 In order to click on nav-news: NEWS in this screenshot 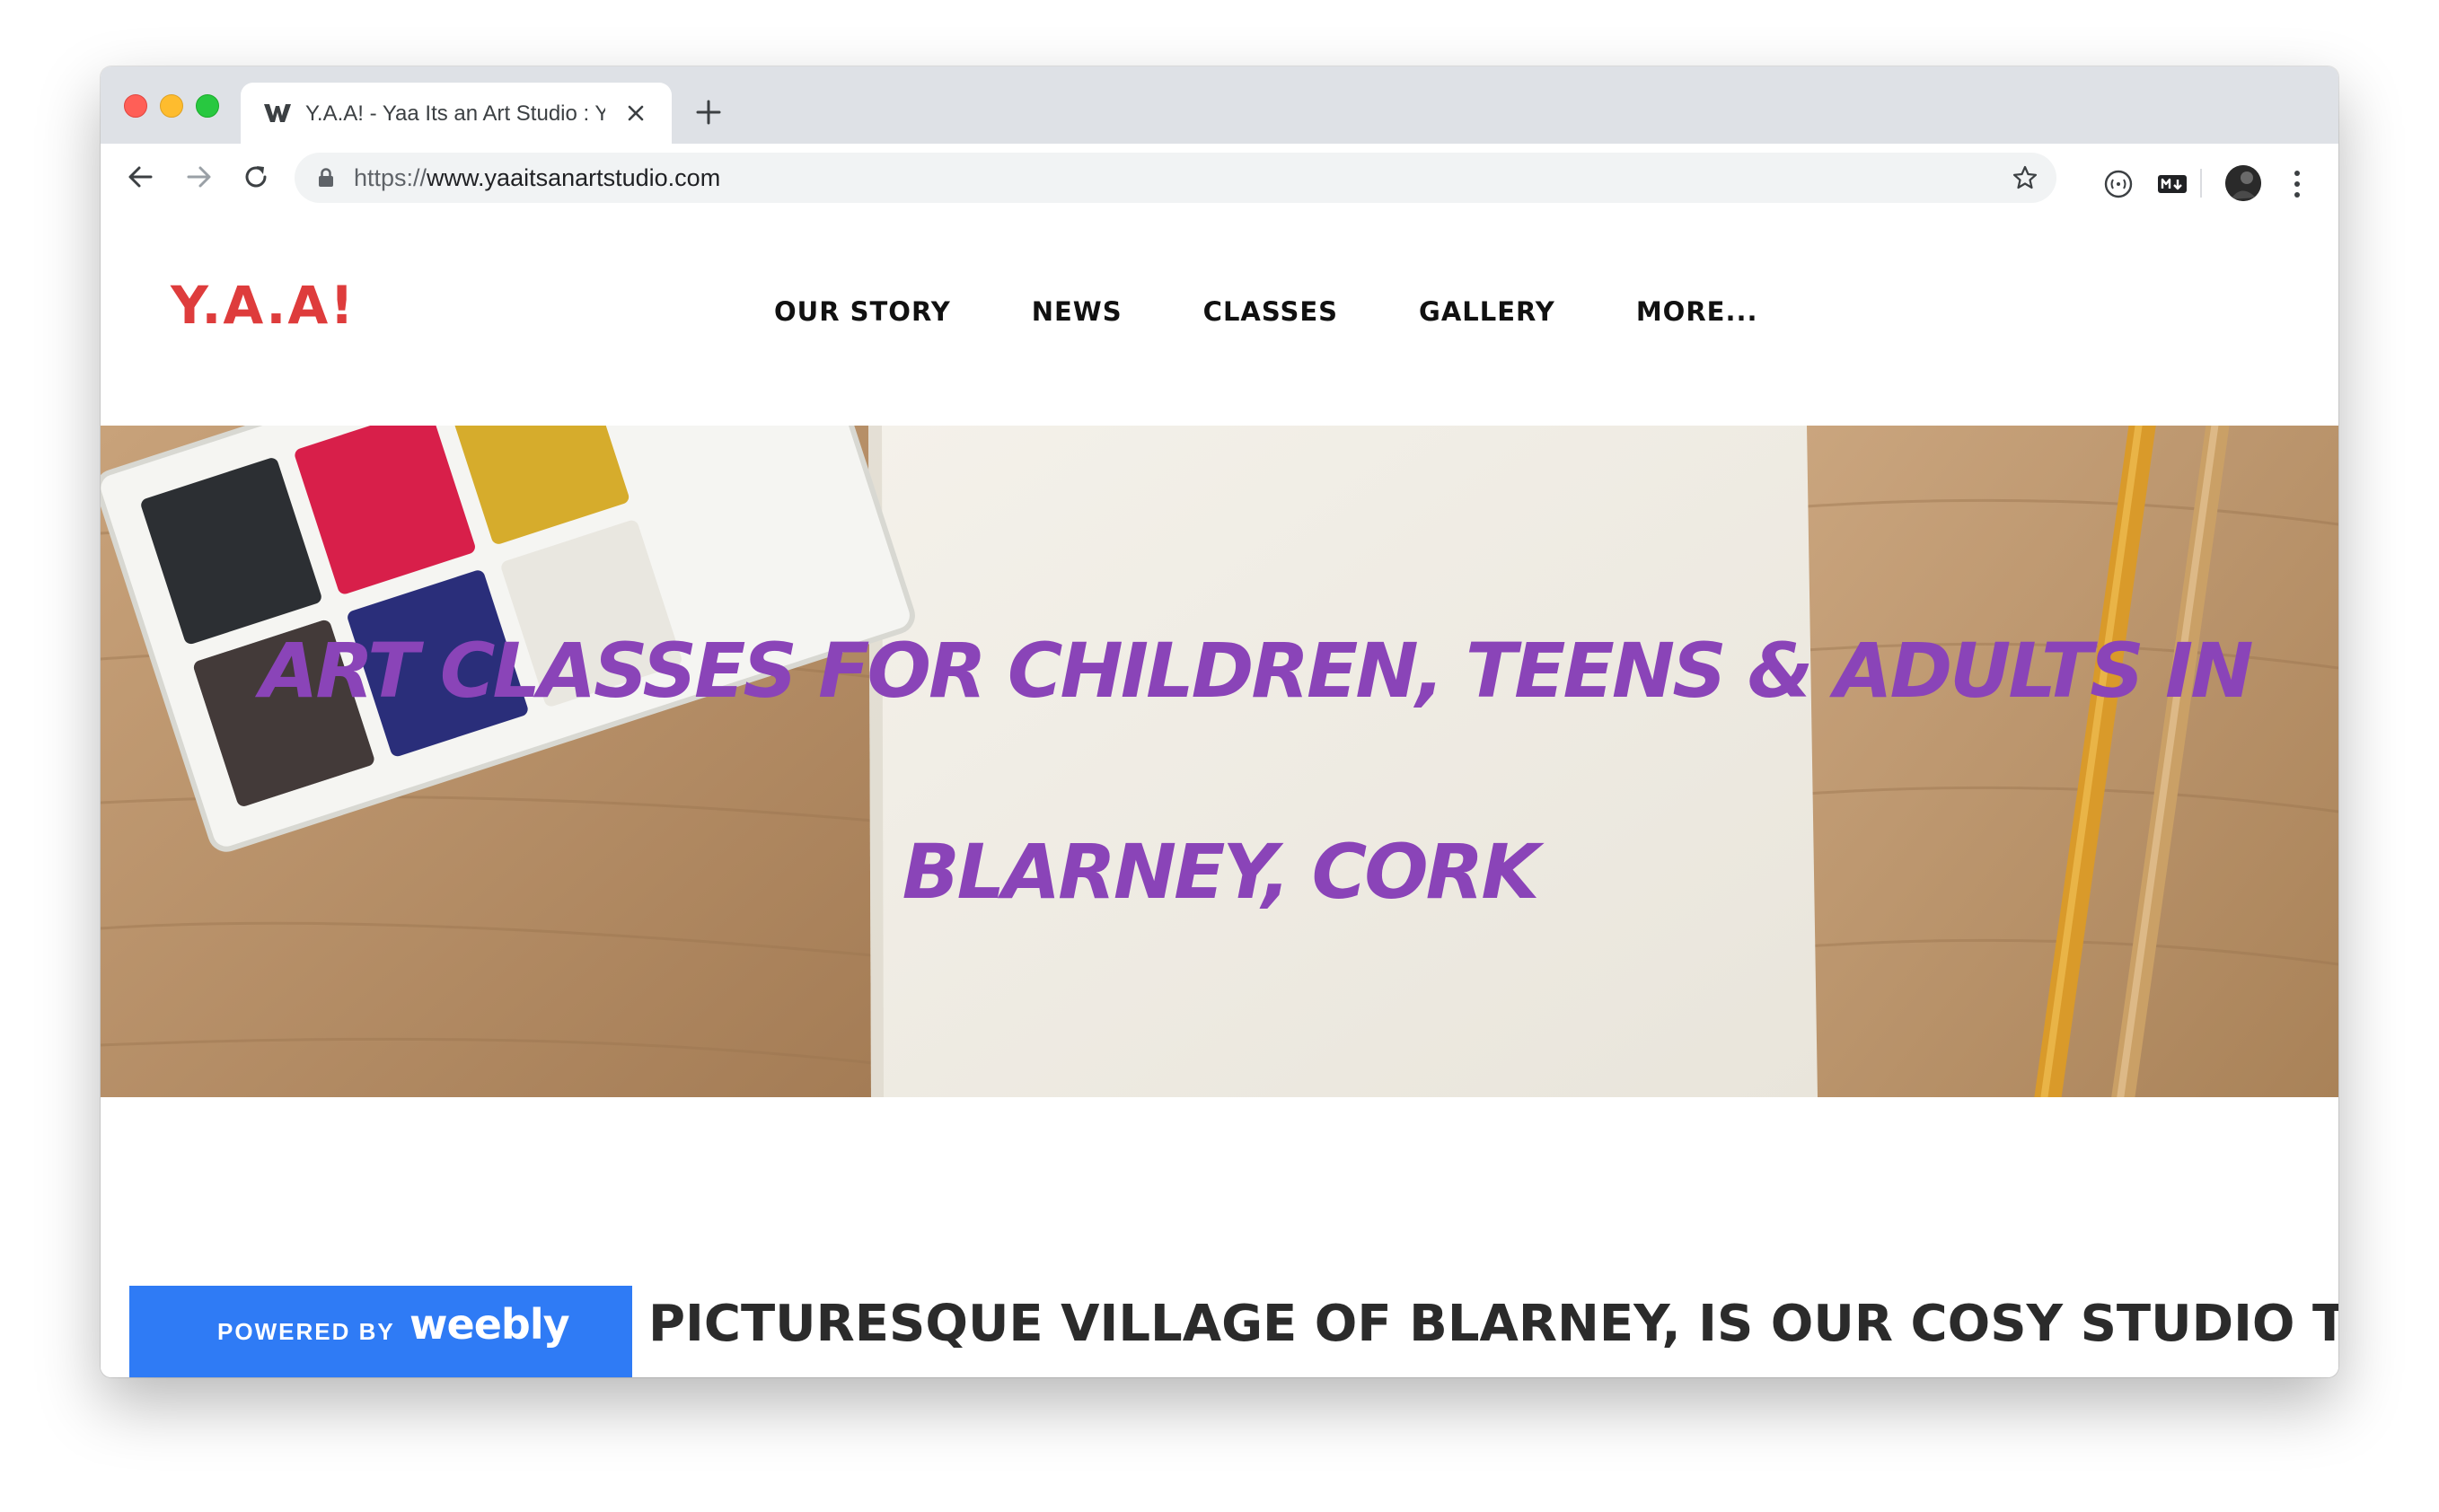, I will do `click(1077, 314)`.